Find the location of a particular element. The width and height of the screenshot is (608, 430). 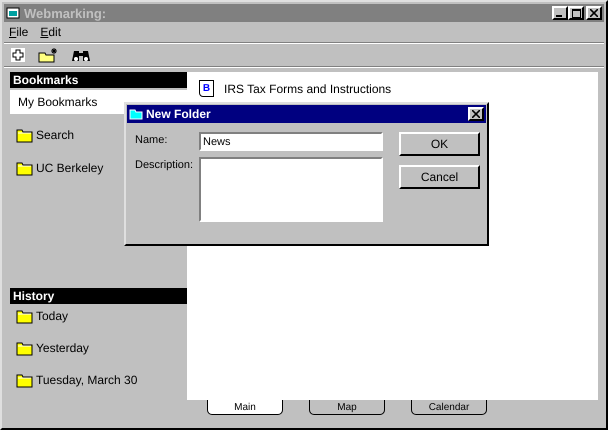

section-header: Bookmarks is located at coordinates (98, 80).